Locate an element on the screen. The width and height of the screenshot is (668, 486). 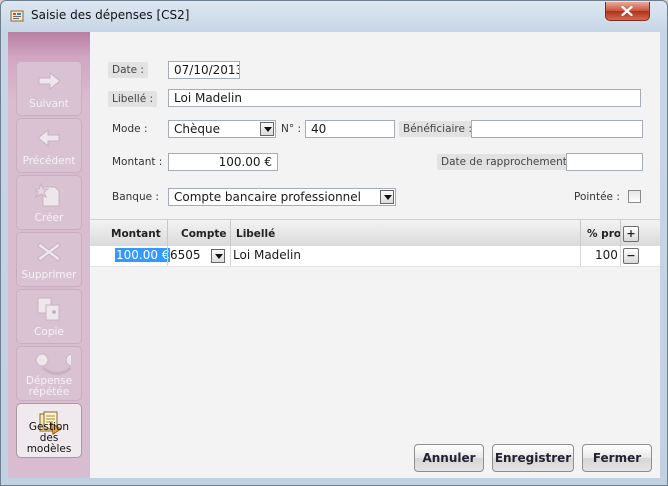
add-row-button: + is located at coordinates (631, 234).